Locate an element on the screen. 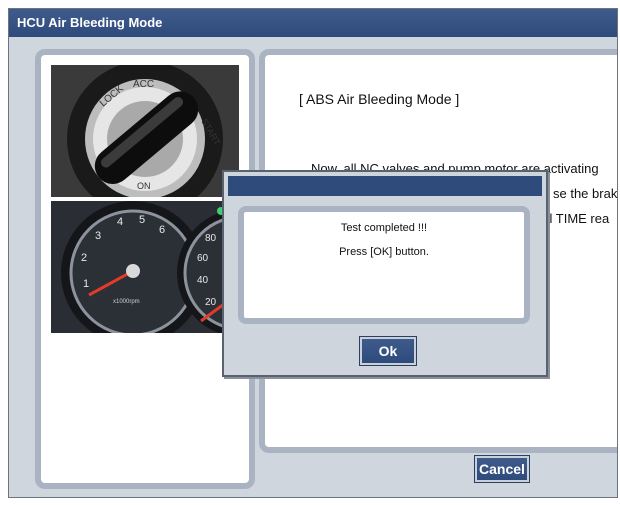 This screenshot has width=620, height=505. ok-button: Ok is located at coordinates (388, 351).